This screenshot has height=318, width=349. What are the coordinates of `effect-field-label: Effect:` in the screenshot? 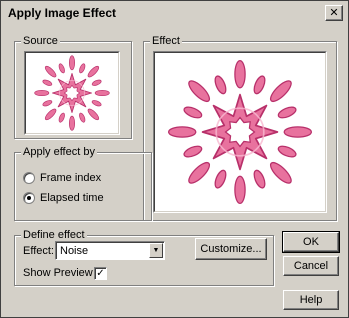 It's located at (38, 251).